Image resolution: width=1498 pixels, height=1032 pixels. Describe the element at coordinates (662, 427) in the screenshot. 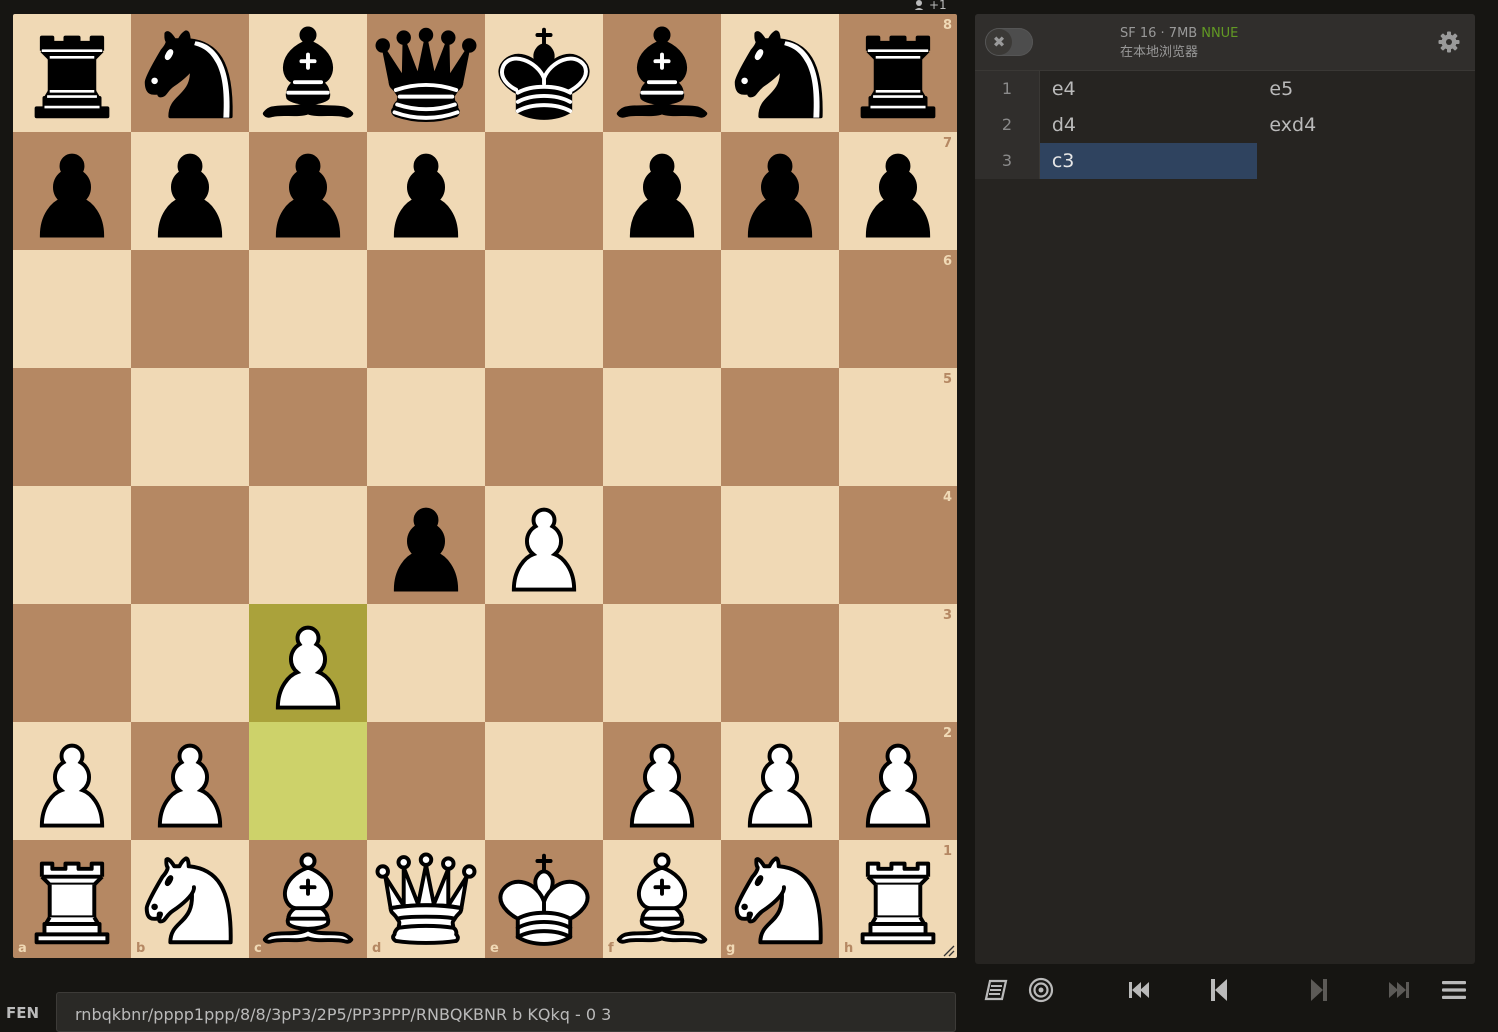

I see `square-f5` at that location.